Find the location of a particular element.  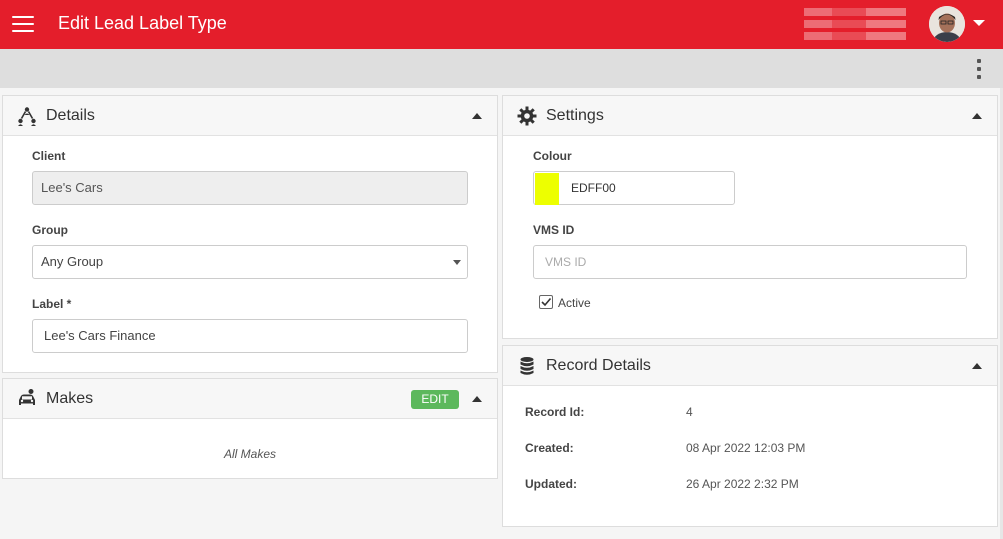

gear-icon is located at coordinates (527, 116).